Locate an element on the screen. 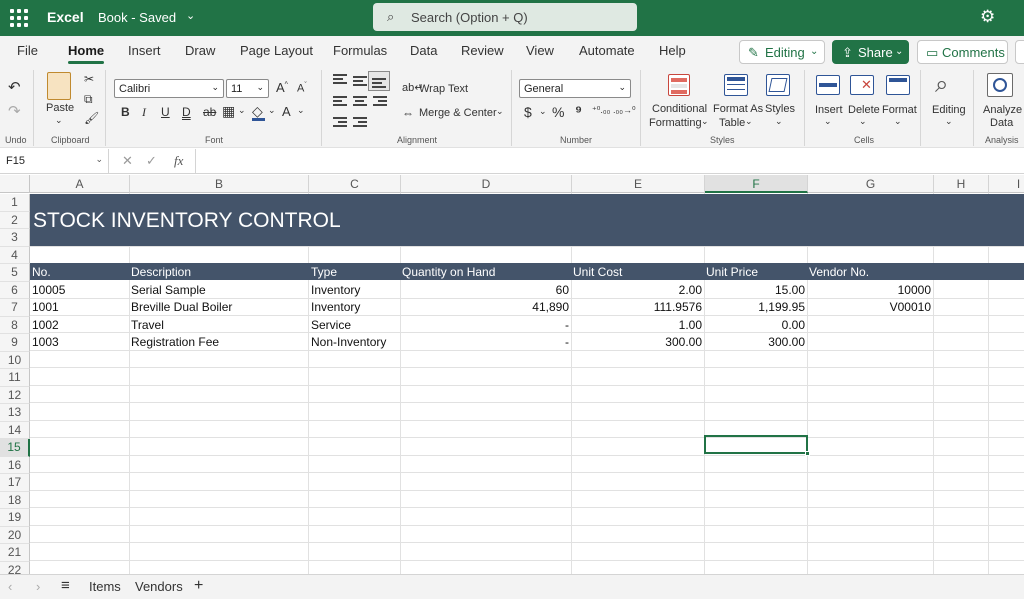 This screenshot has height=599, width=1024. row-header: 16 is located at coordinates (15, 465).